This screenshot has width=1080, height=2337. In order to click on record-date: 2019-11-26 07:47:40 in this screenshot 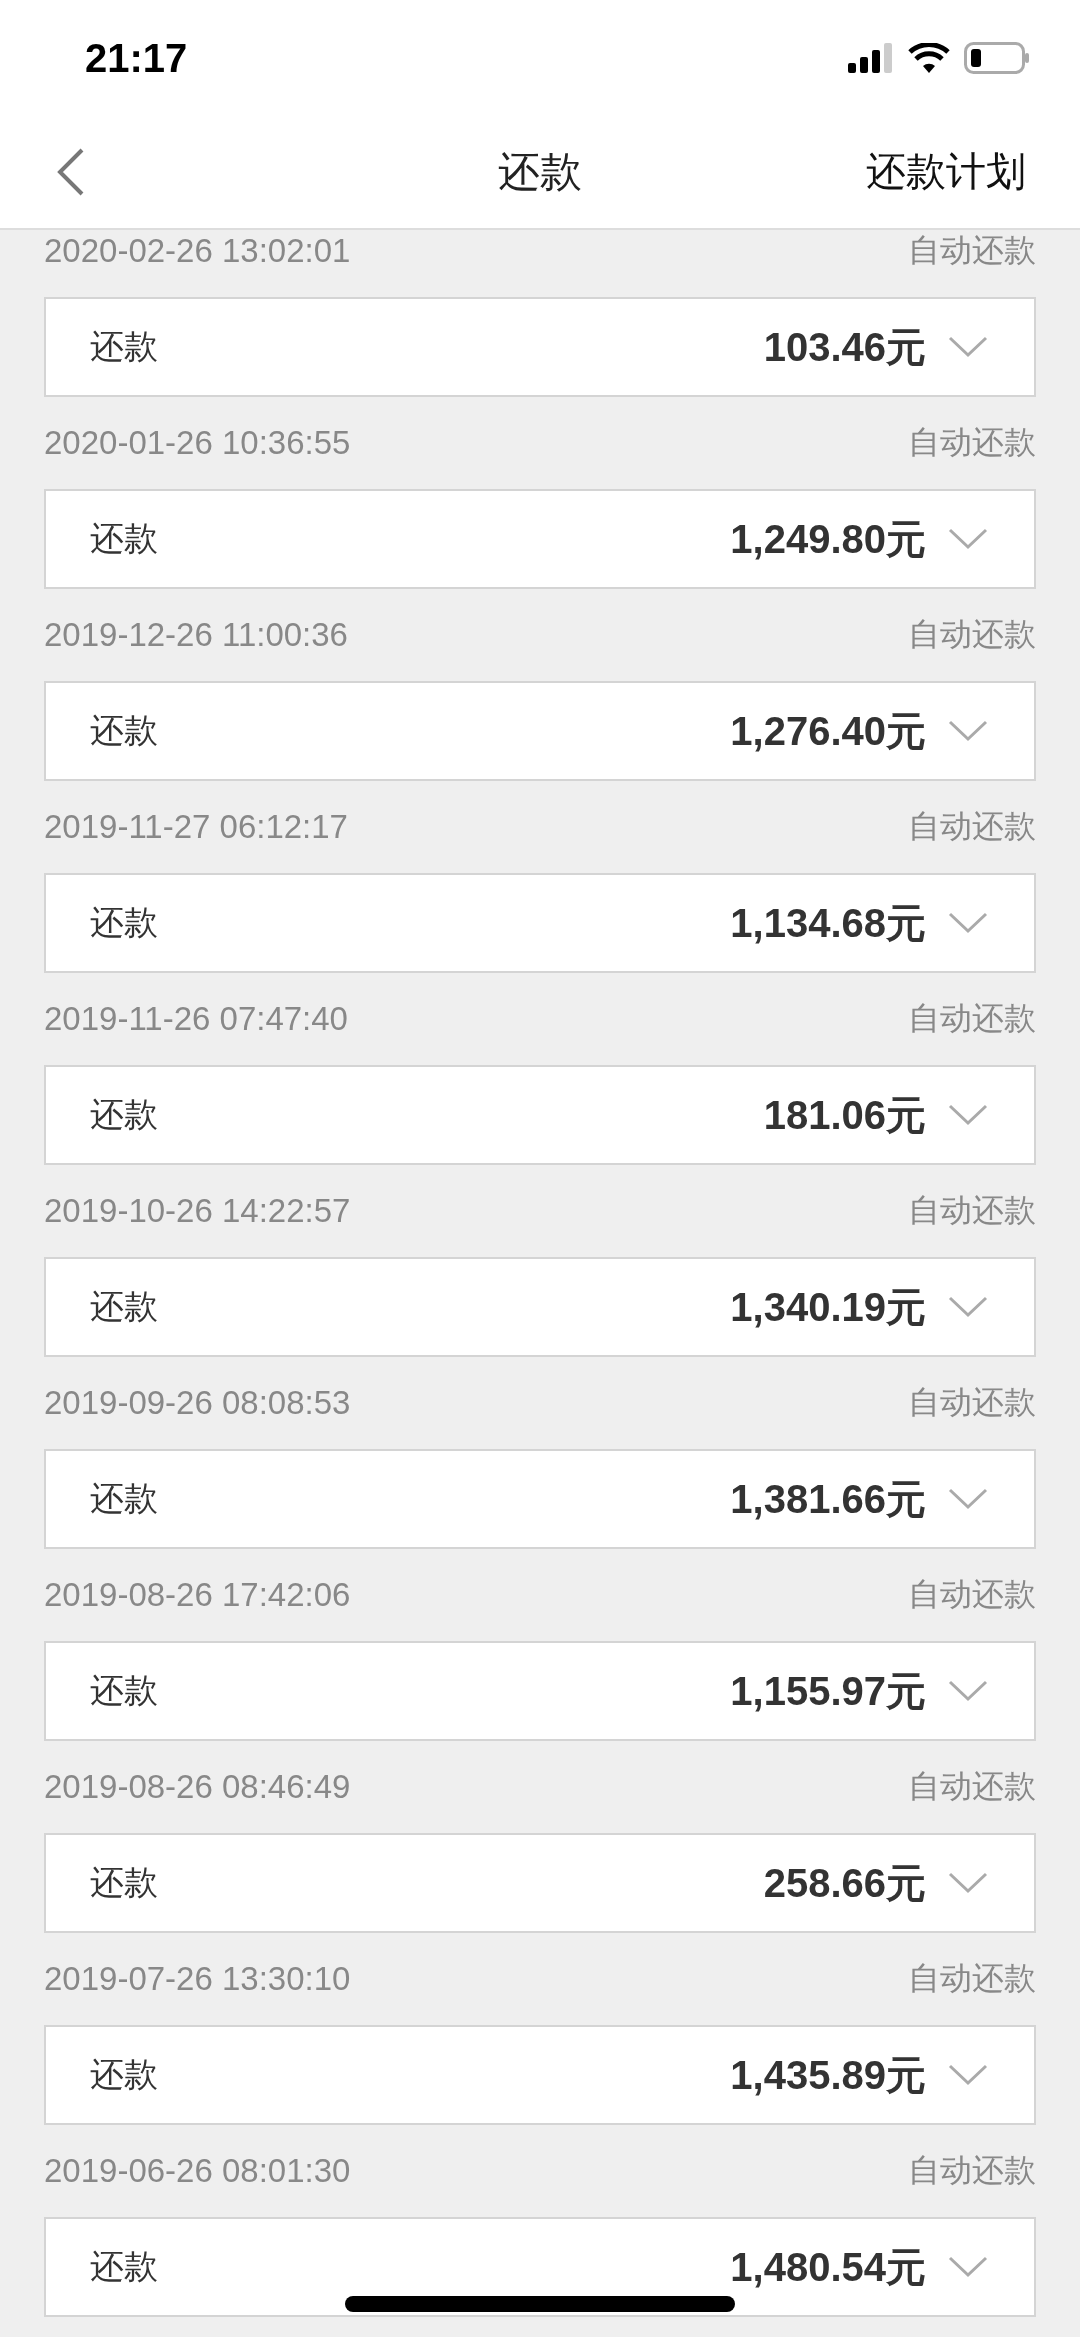, I will do `click(196, 1019)`.